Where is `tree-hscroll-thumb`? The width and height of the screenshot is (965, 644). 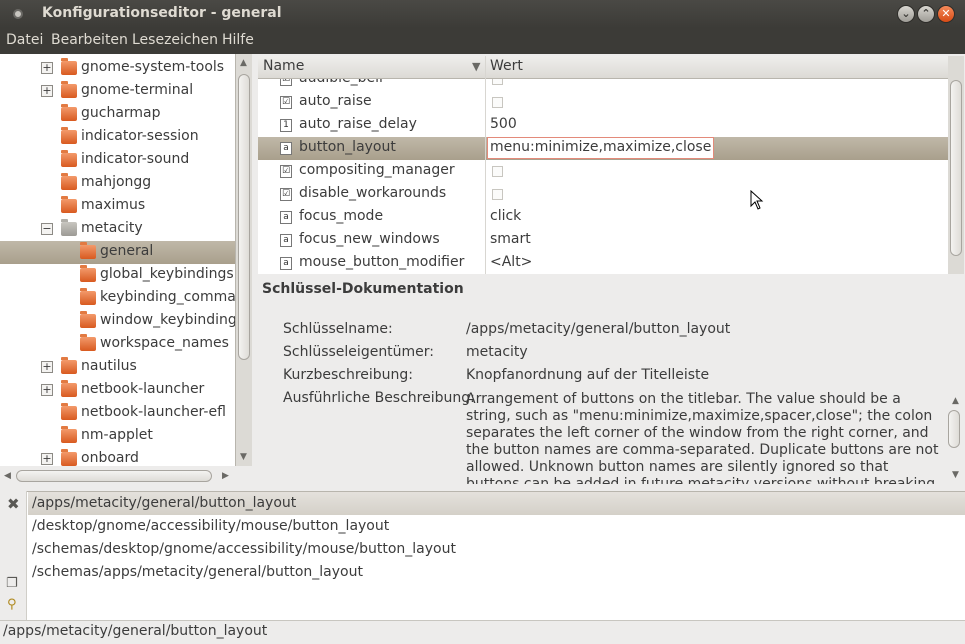
tree-hscroll-thumb is located at coordinates (114, 476).